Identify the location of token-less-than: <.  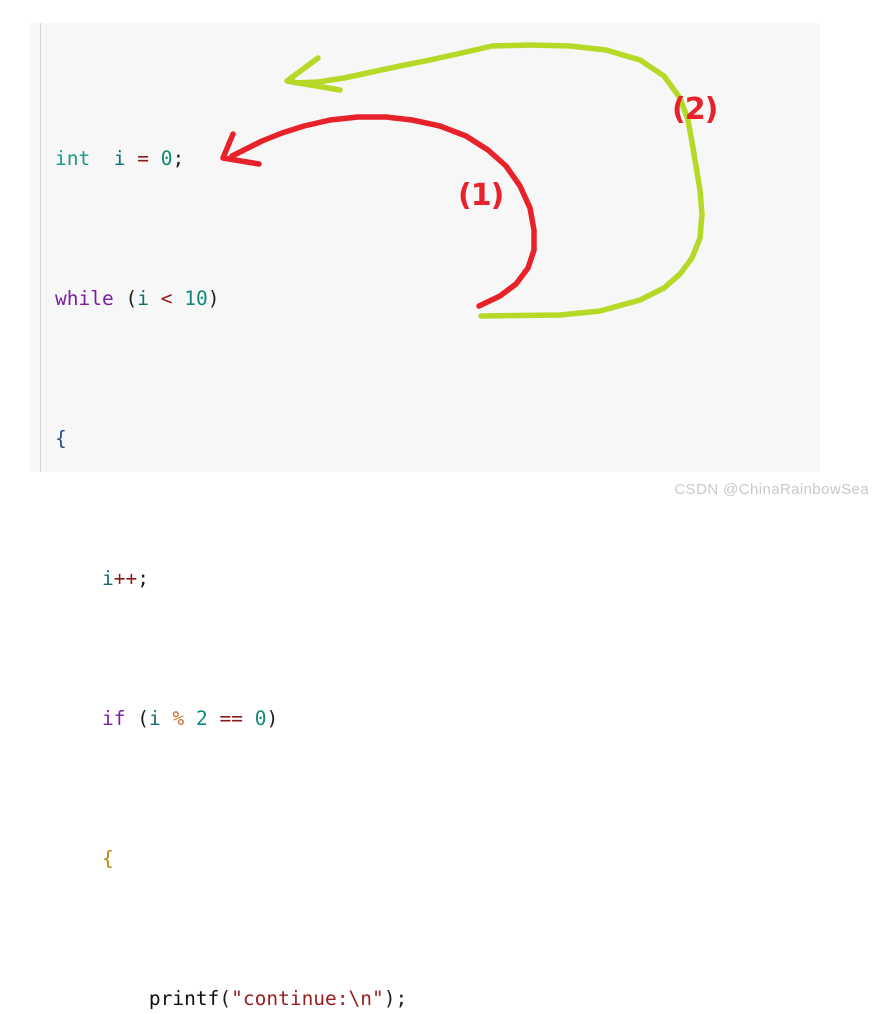
(166, 298).